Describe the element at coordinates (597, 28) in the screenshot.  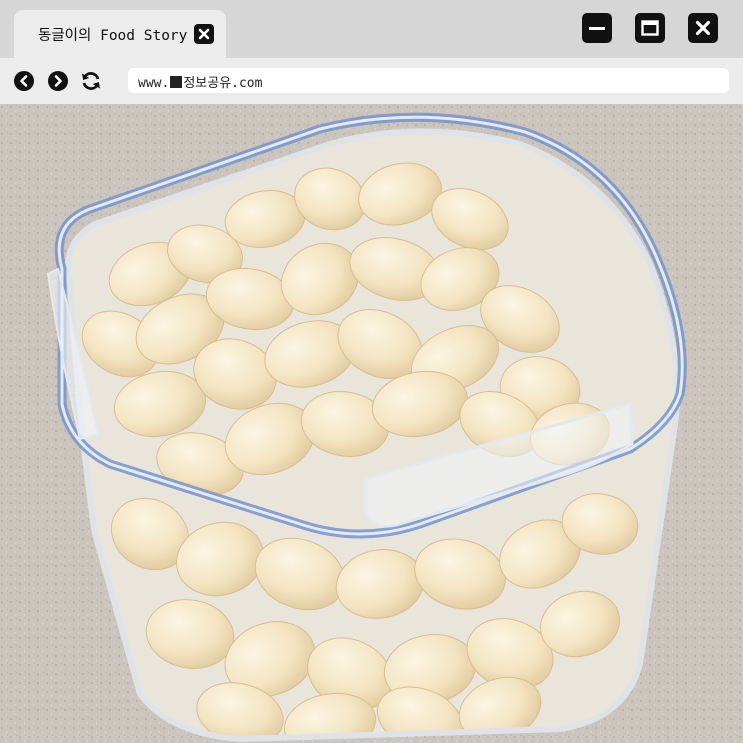
I see `minimize-button` at that location.